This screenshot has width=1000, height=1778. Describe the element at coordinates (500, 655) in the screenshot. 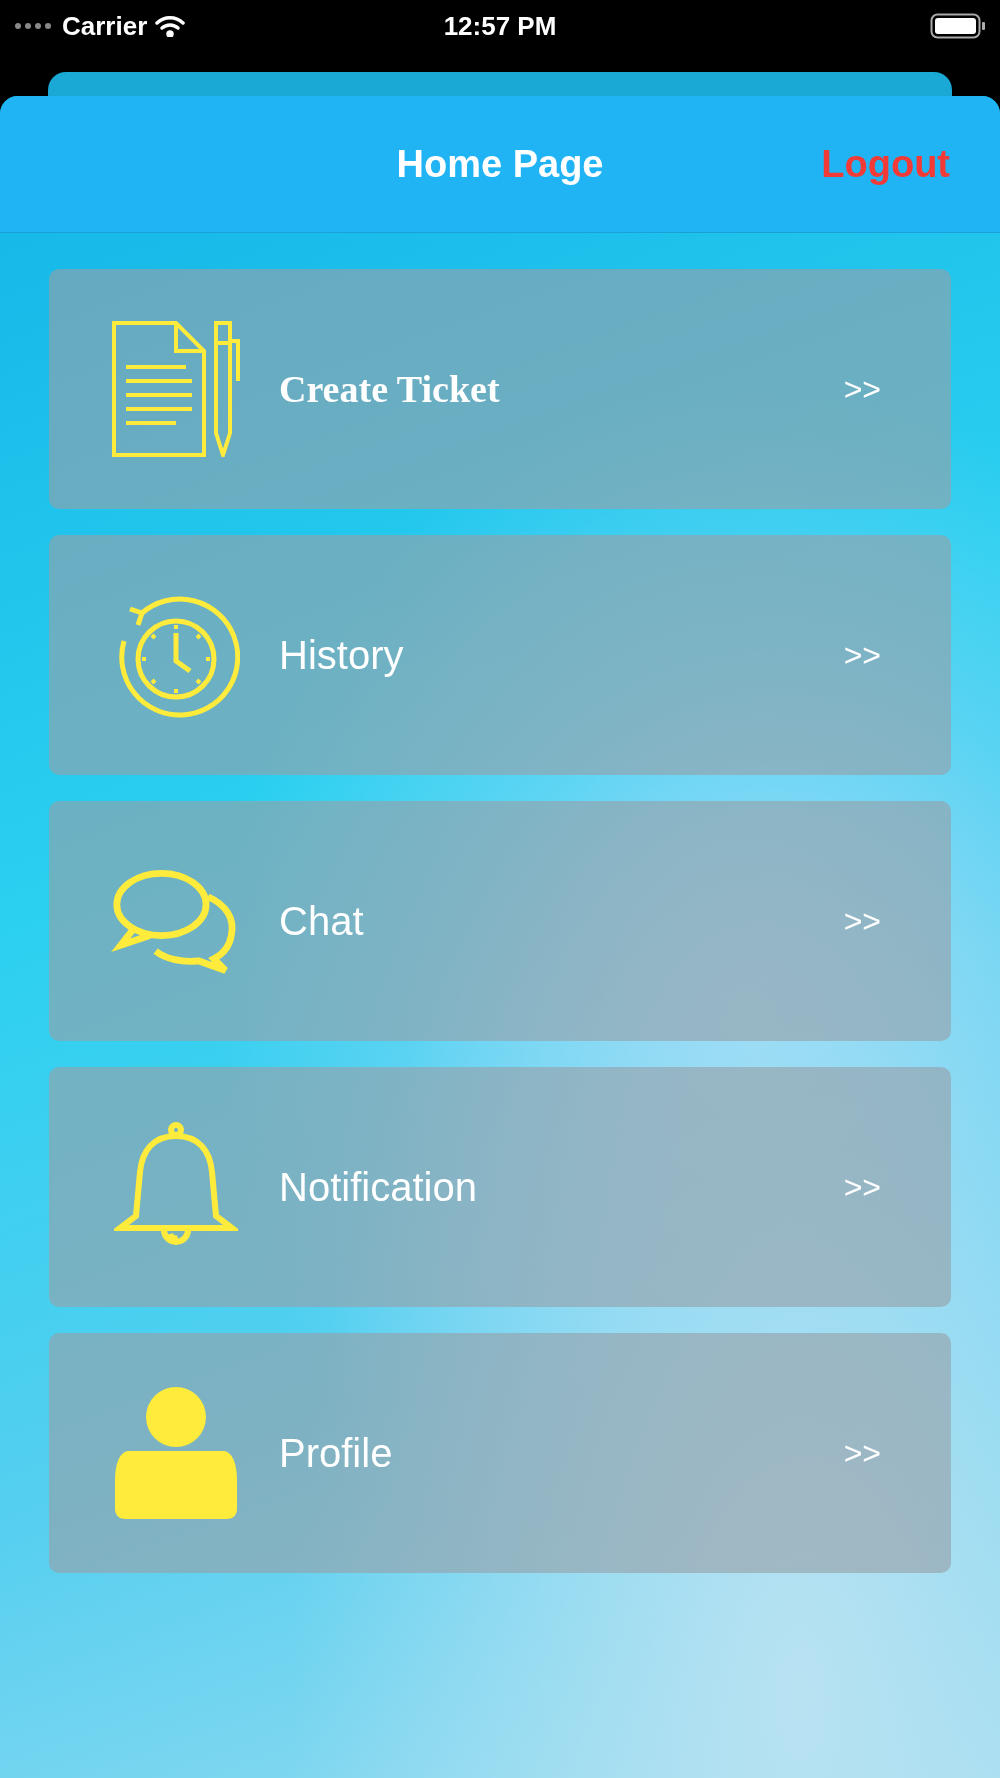

I see `menu-card: History >>` at that location.